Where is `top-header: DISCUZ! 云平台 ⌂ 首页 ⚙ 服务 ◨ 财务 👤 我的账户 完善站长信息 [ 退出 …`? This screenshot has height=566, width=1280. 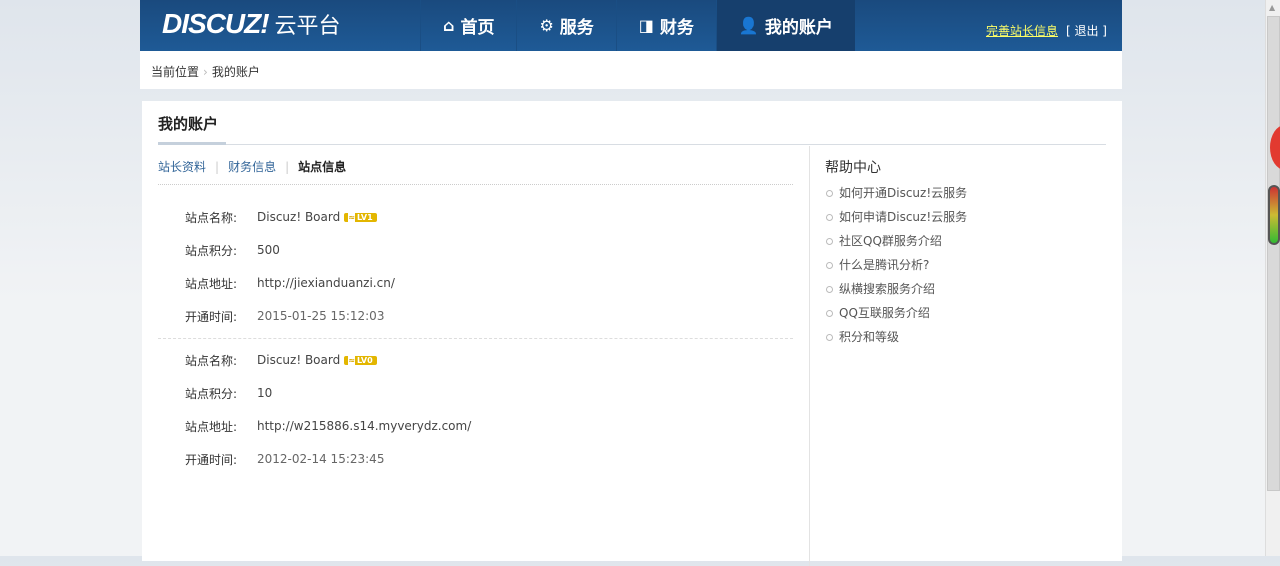 top-header: DISCUZ! 云平台 ⌂ 首页 ⚙ 服务 ◨ 财务 👤 我的账户 完善站长信息 [ 退出 … is located at coordinates (631, 25).